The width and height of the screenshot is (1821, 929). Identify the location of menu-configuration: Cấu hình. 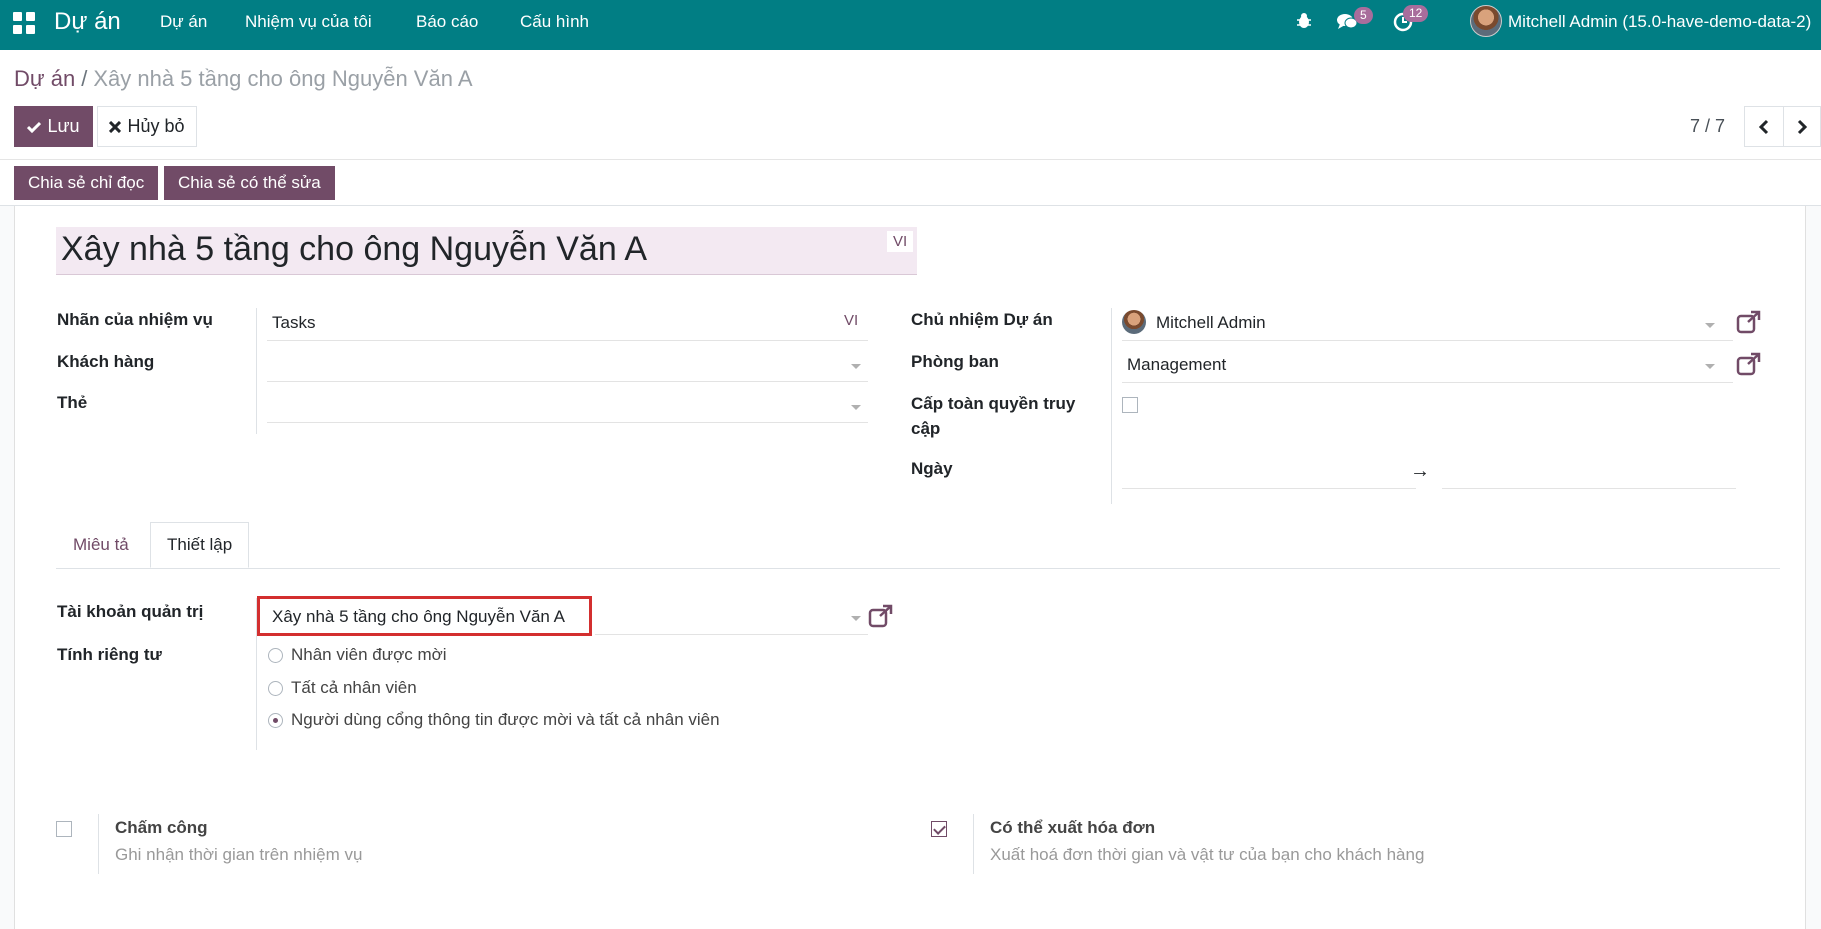
(554, 22).